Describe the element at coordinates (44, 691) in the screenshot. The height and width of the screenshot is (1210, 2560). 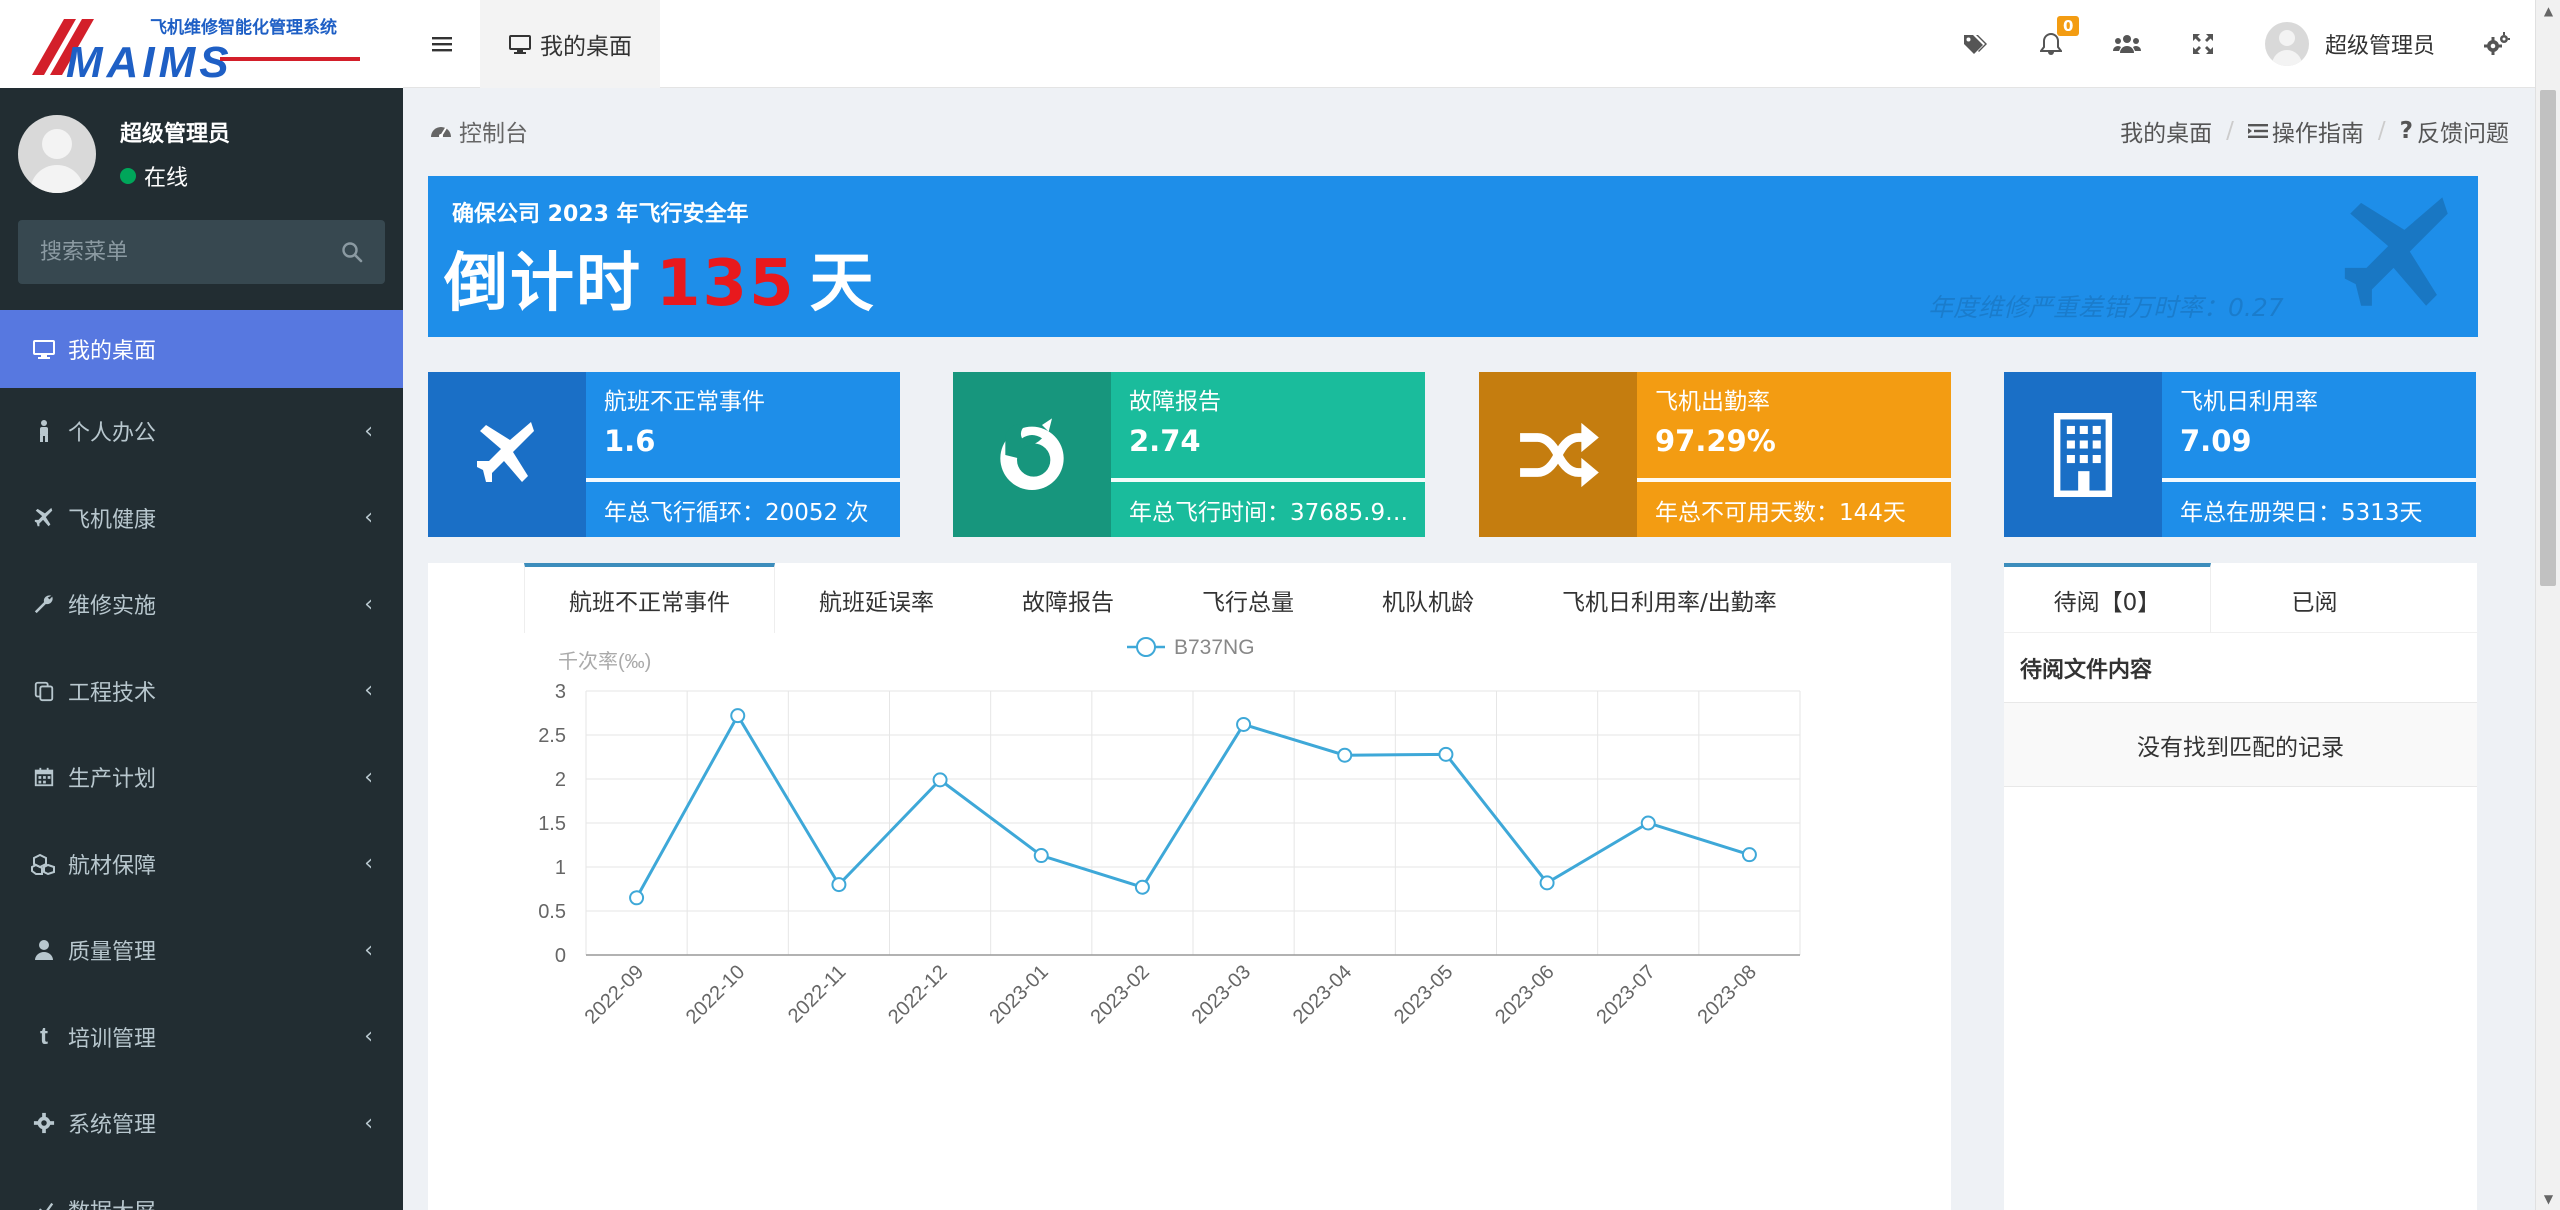
I see `copy-icon` at that location.